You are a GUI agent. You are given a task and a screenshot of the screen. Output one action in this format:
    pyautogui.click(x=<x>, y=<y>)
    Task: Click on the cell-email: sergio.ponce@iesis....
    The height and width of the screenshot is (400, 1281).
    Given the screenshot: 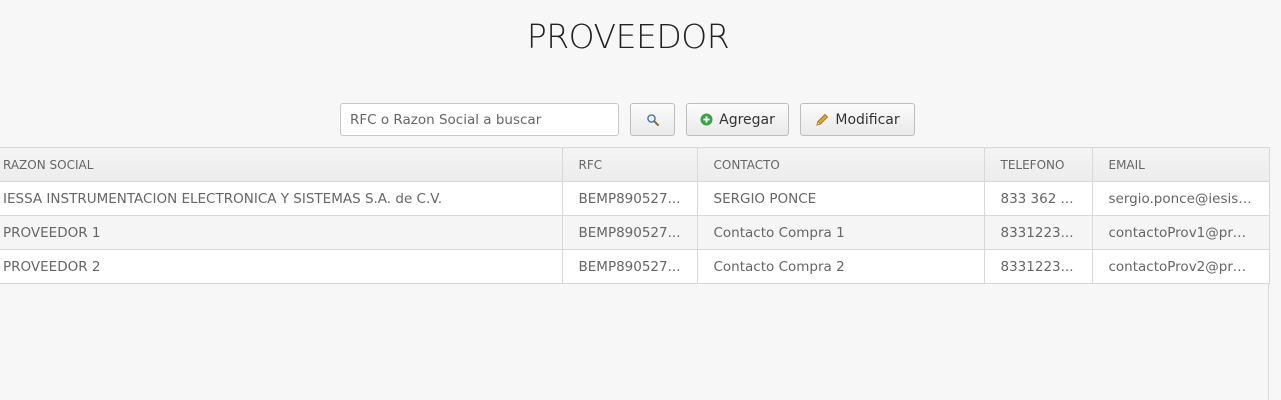 What is the action you would take?
    pyautogui.click(x=1181, y=198)
    